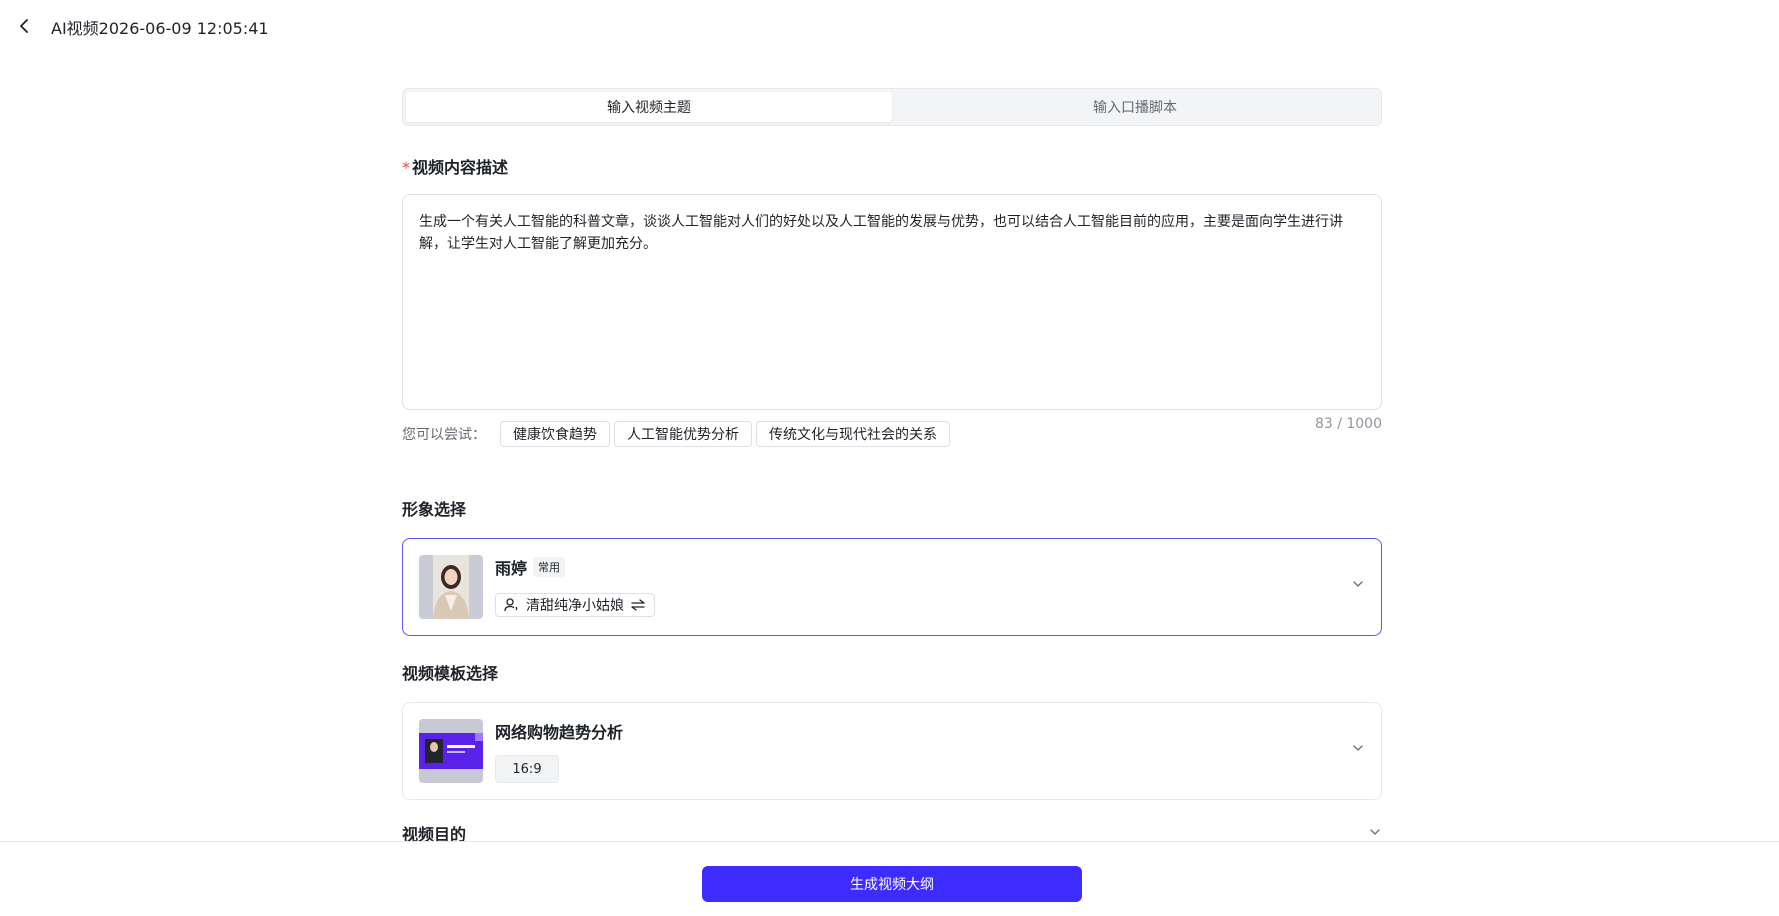 This screenshot has height=916, width=1779. I want to click on description-label: * 视频内容描述, so click(455, 167).